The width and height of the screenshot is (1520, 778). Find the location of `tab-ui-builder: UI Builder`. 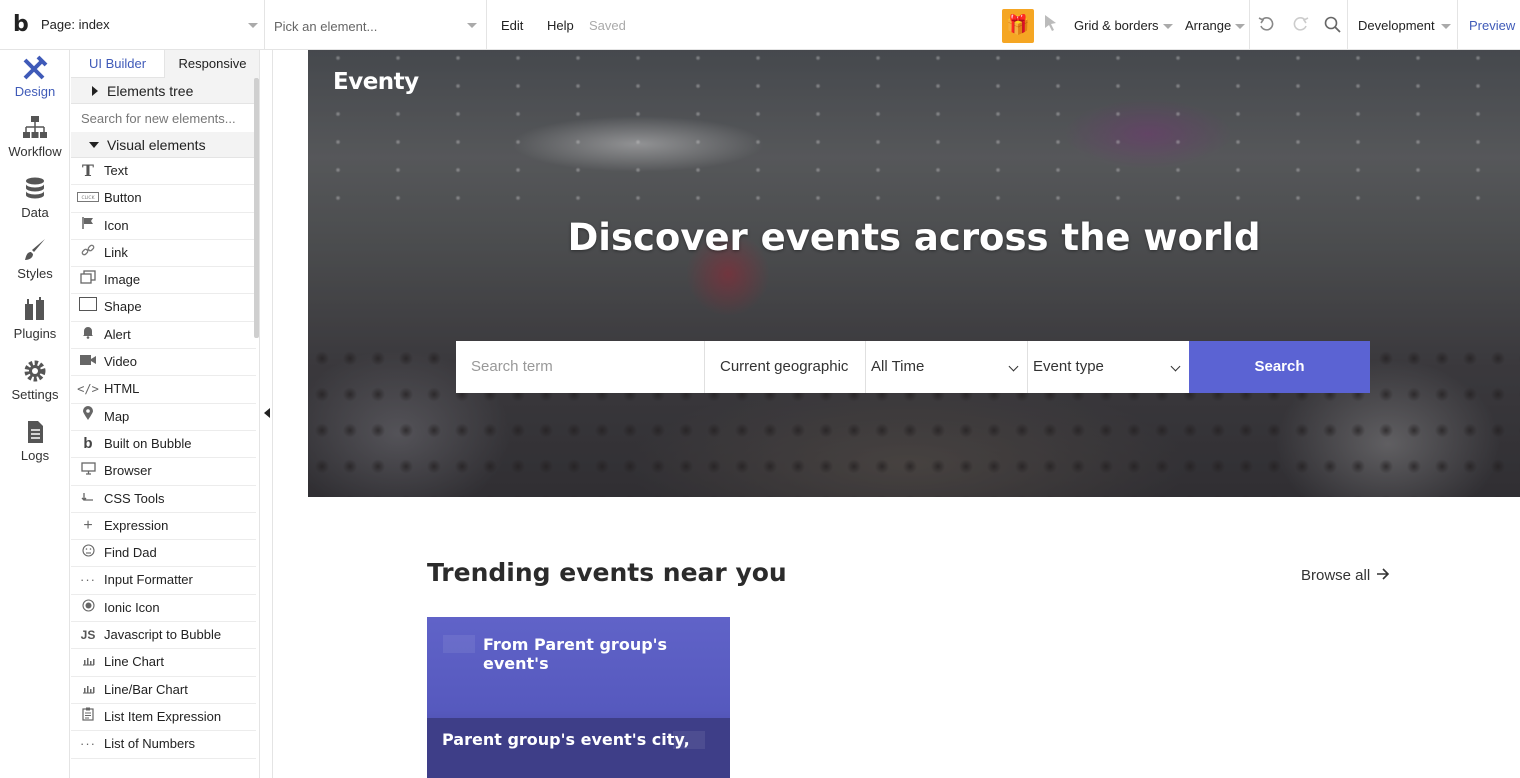

tab-ui-builder: UI Builder is located at coordinates (117, 64).